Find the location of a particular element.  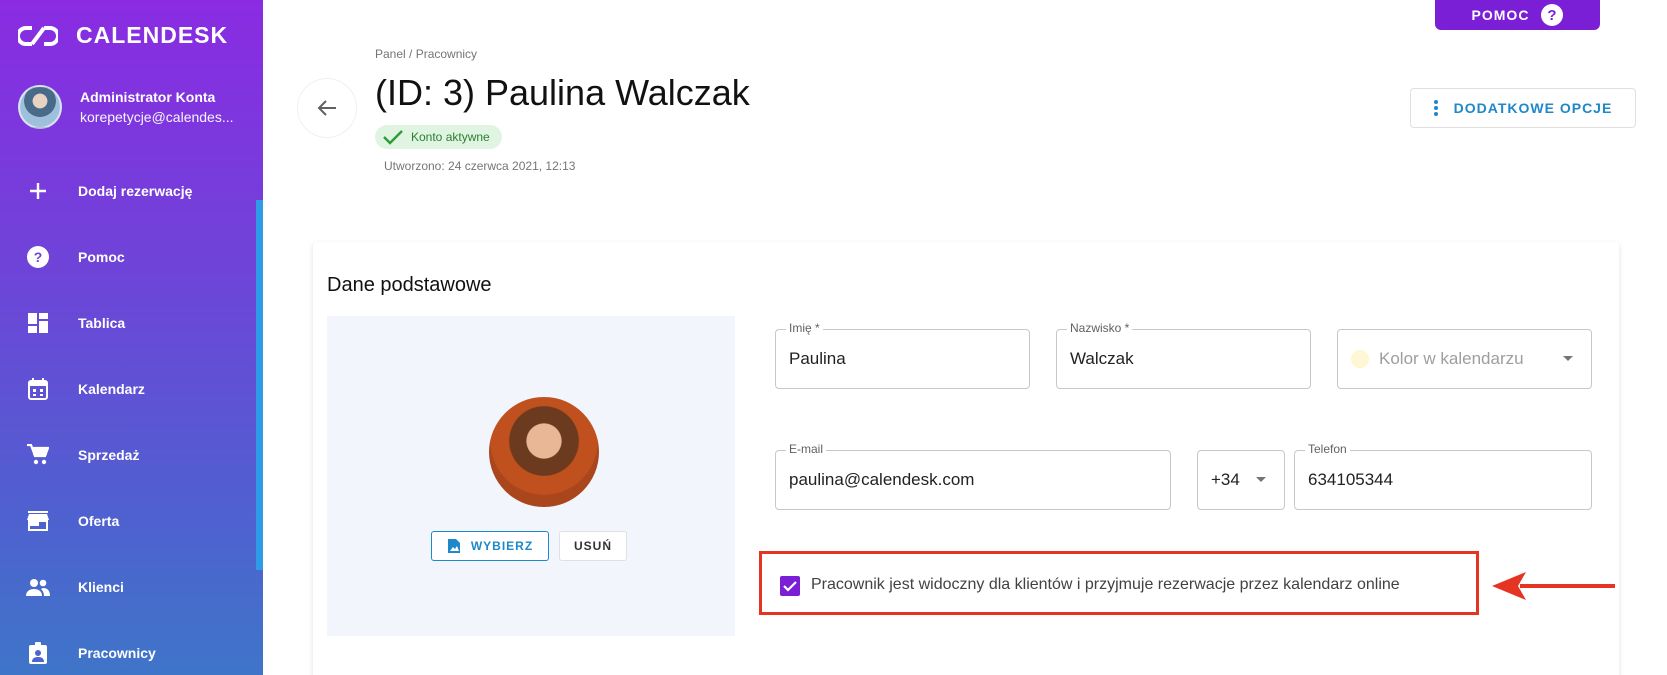

more-vertical-icon is located at coordinates (1435, 108).